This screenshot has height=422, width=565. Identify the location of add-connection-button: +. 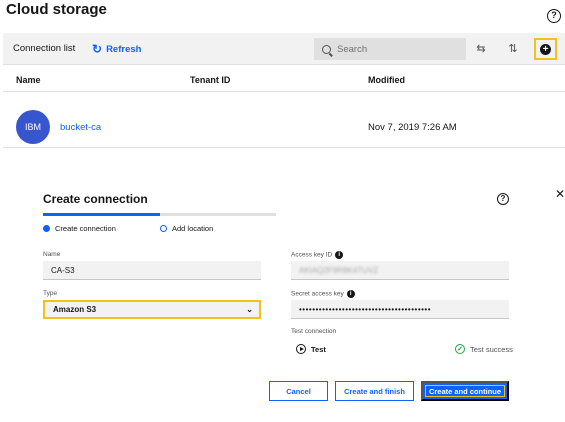
(545, 49).